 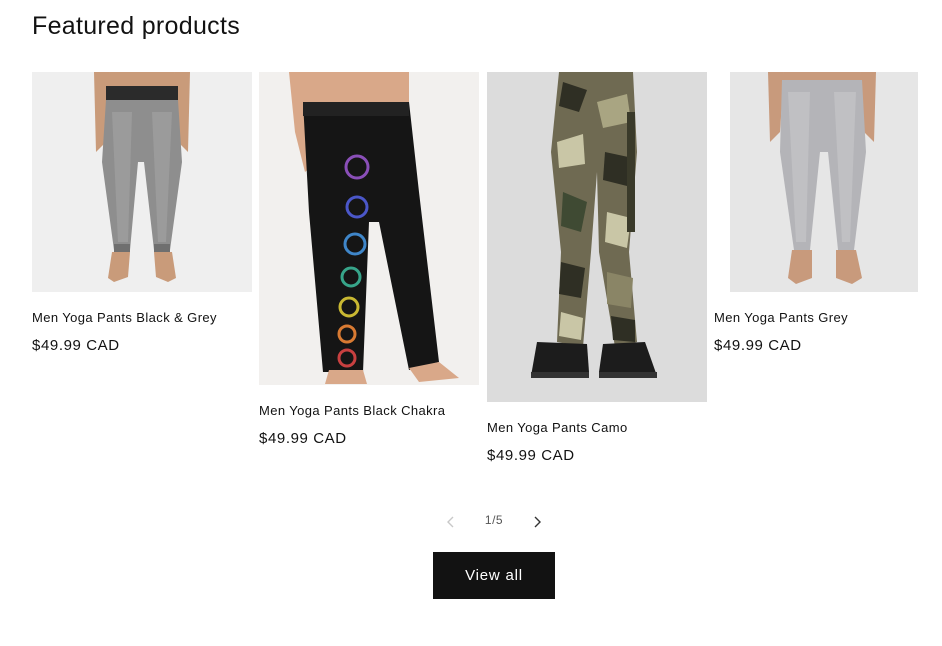 I want to click on slide-counter: 1/5, so click(x=494, y=520).